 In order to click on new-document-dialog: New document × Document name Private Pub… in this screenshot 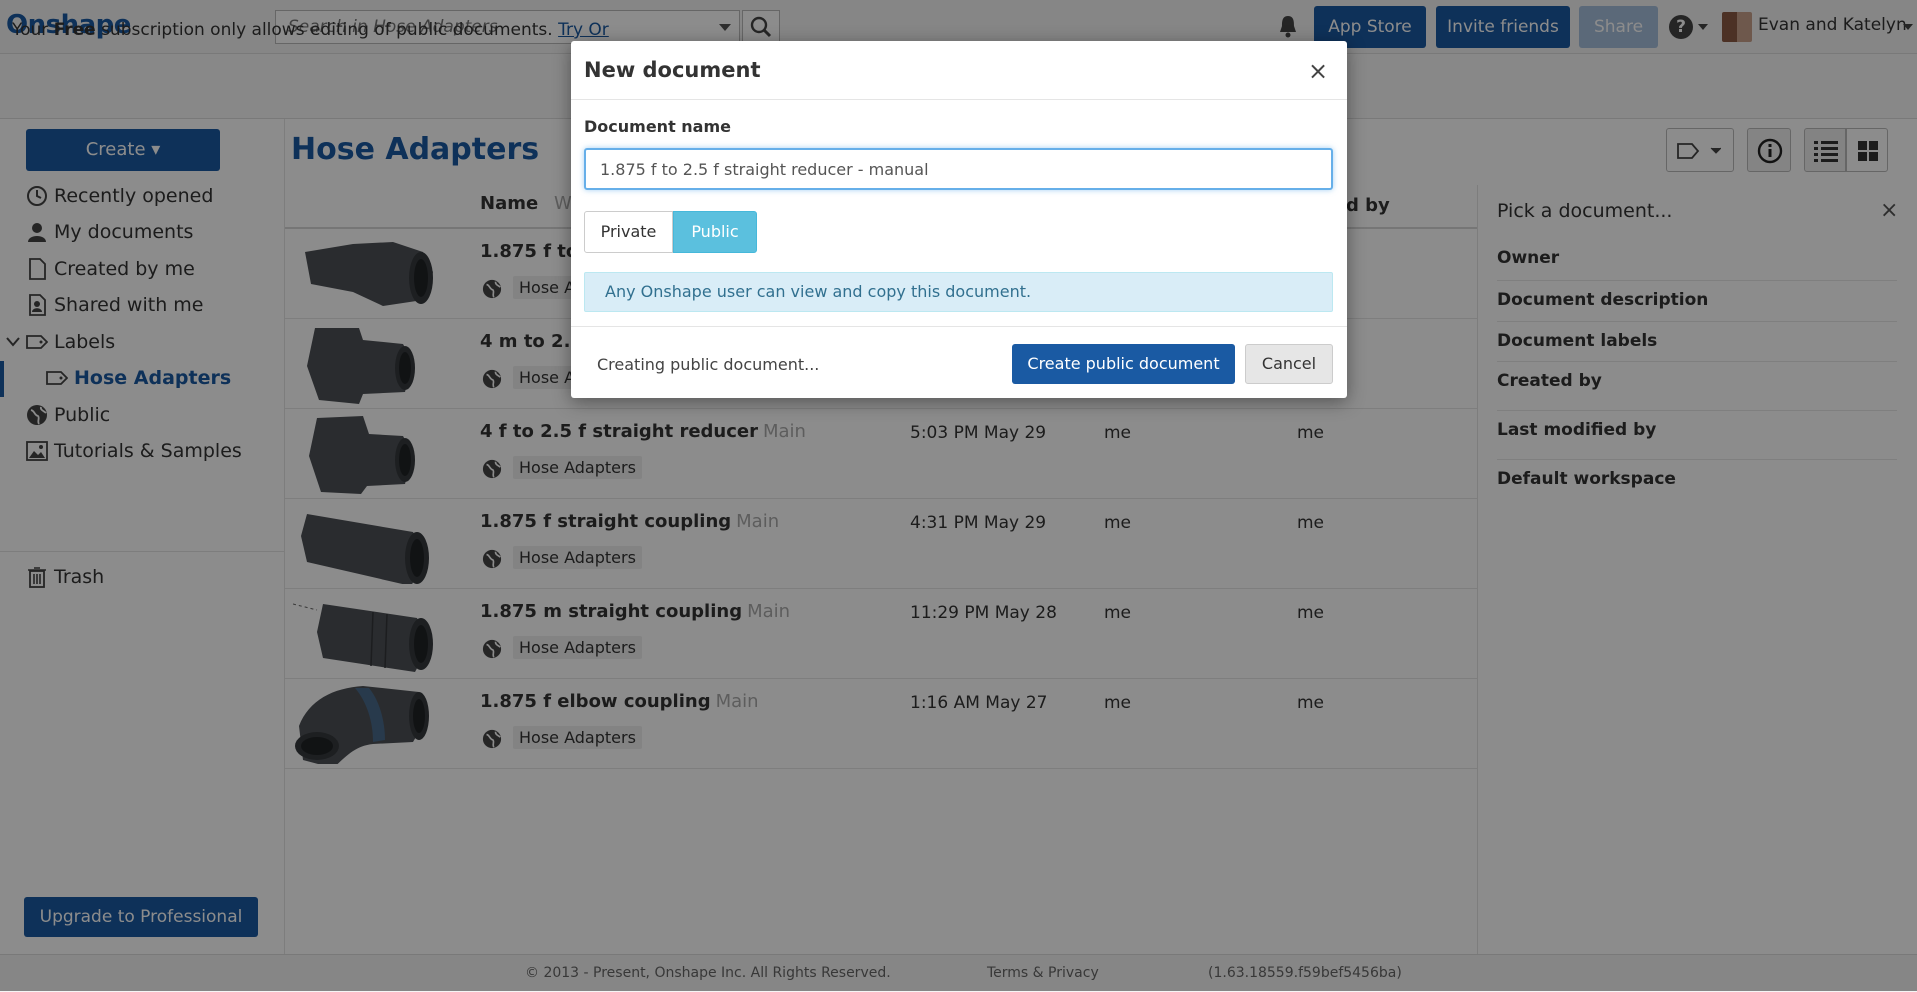, I will do `click(959, 219)`.